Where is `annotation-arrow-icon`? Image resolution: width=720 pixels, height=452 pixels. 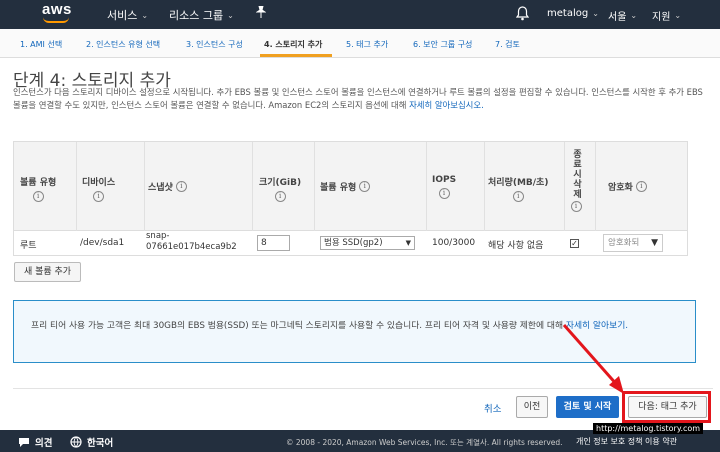 annotation-arrow-icon is located at coordinates (593, 359).